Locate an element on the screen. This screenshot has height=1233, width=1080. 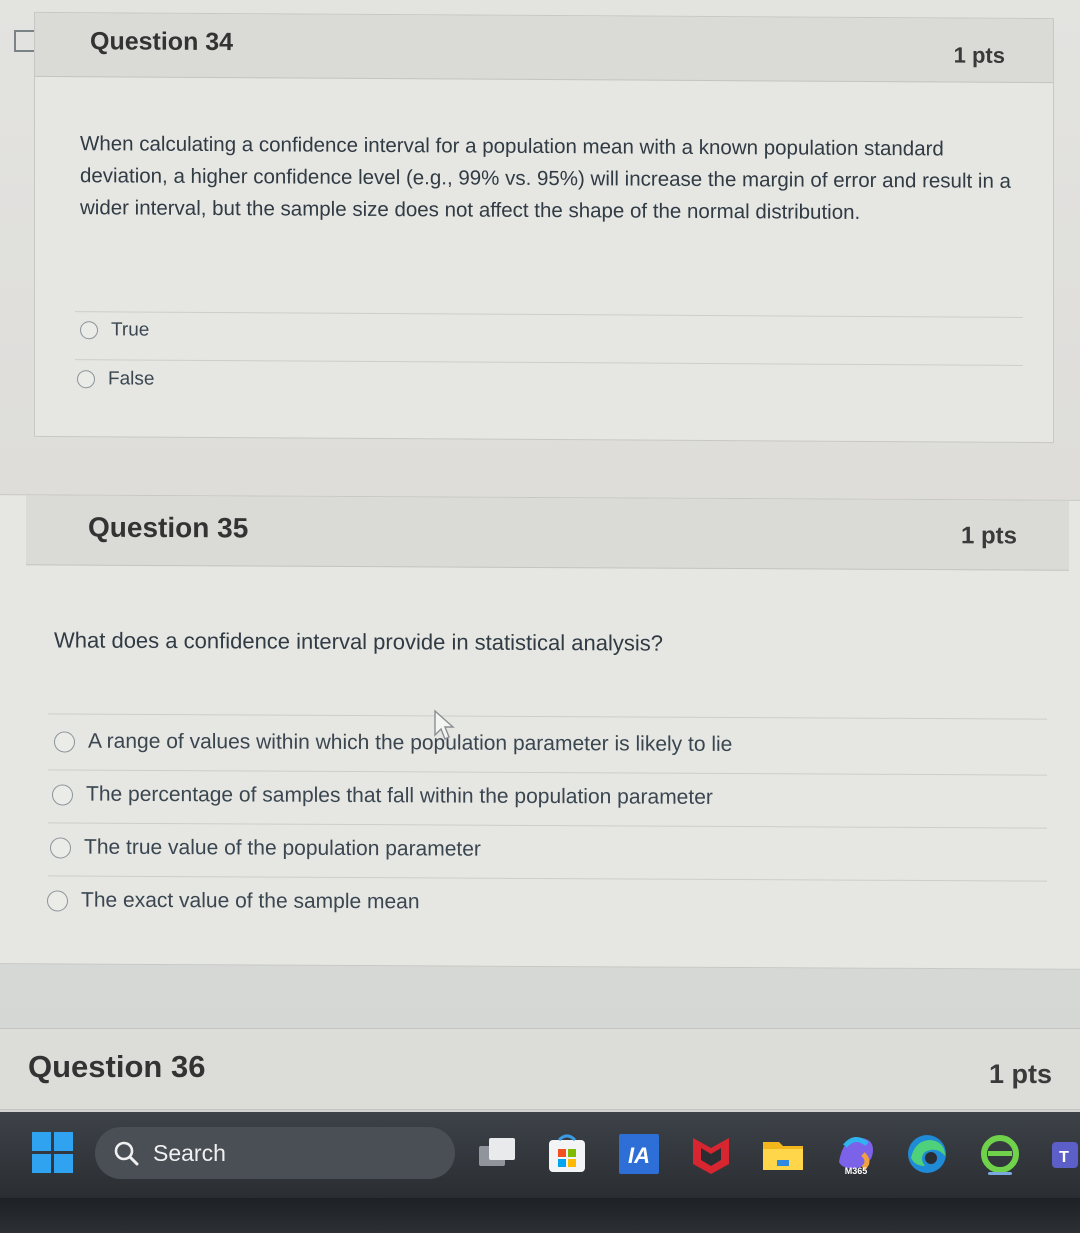
search-icon is located at coordinates (126, 1153).